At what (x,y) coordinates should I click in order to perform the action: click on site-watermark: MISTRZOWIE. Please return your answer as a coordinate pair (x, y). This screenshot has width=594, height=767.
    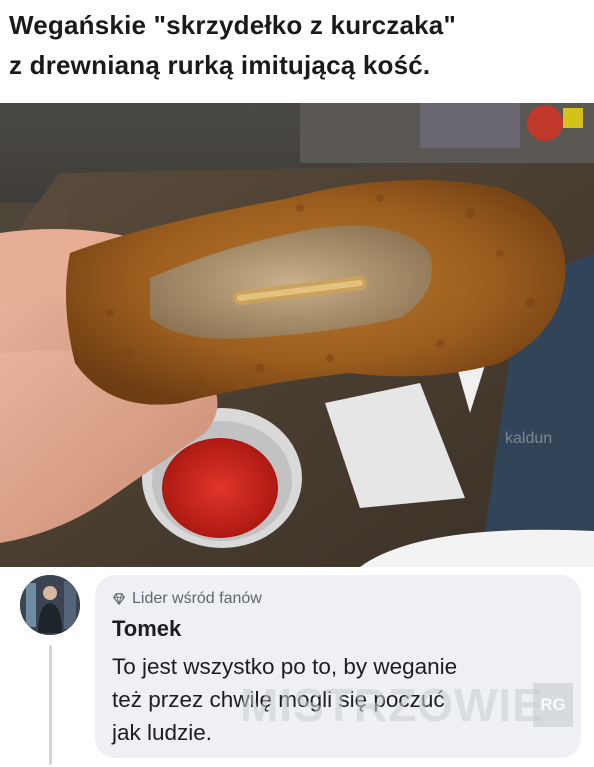
    Looking at the image, I should click on (392, 705).